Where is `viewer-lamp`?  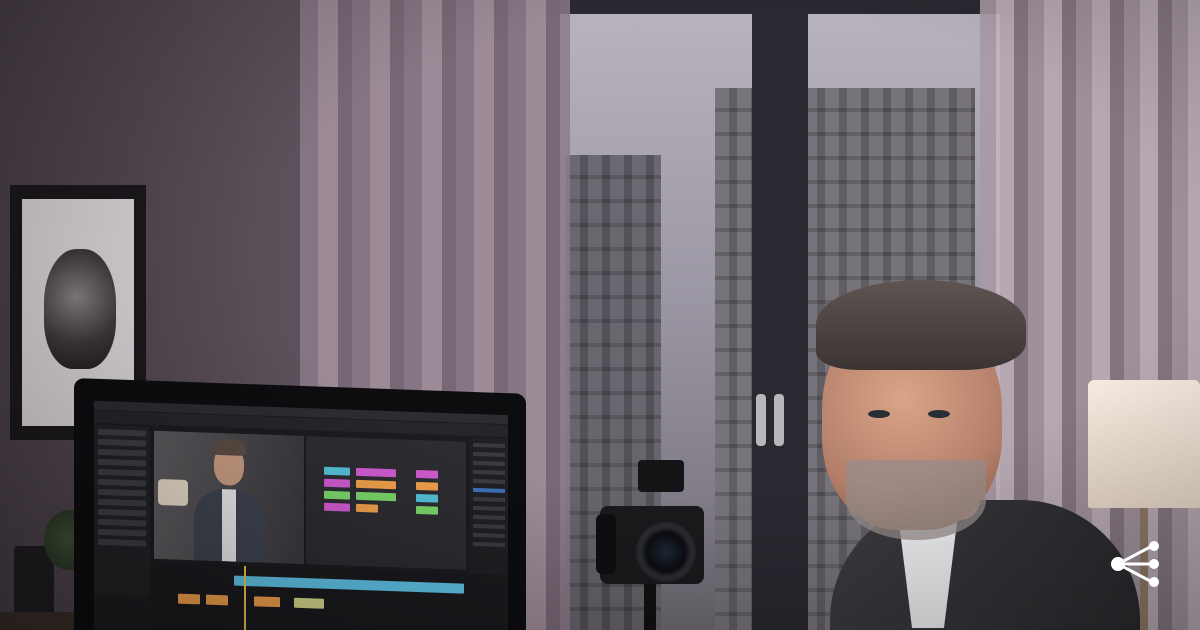
viewer-lamp is located at coordinates (173, 492).